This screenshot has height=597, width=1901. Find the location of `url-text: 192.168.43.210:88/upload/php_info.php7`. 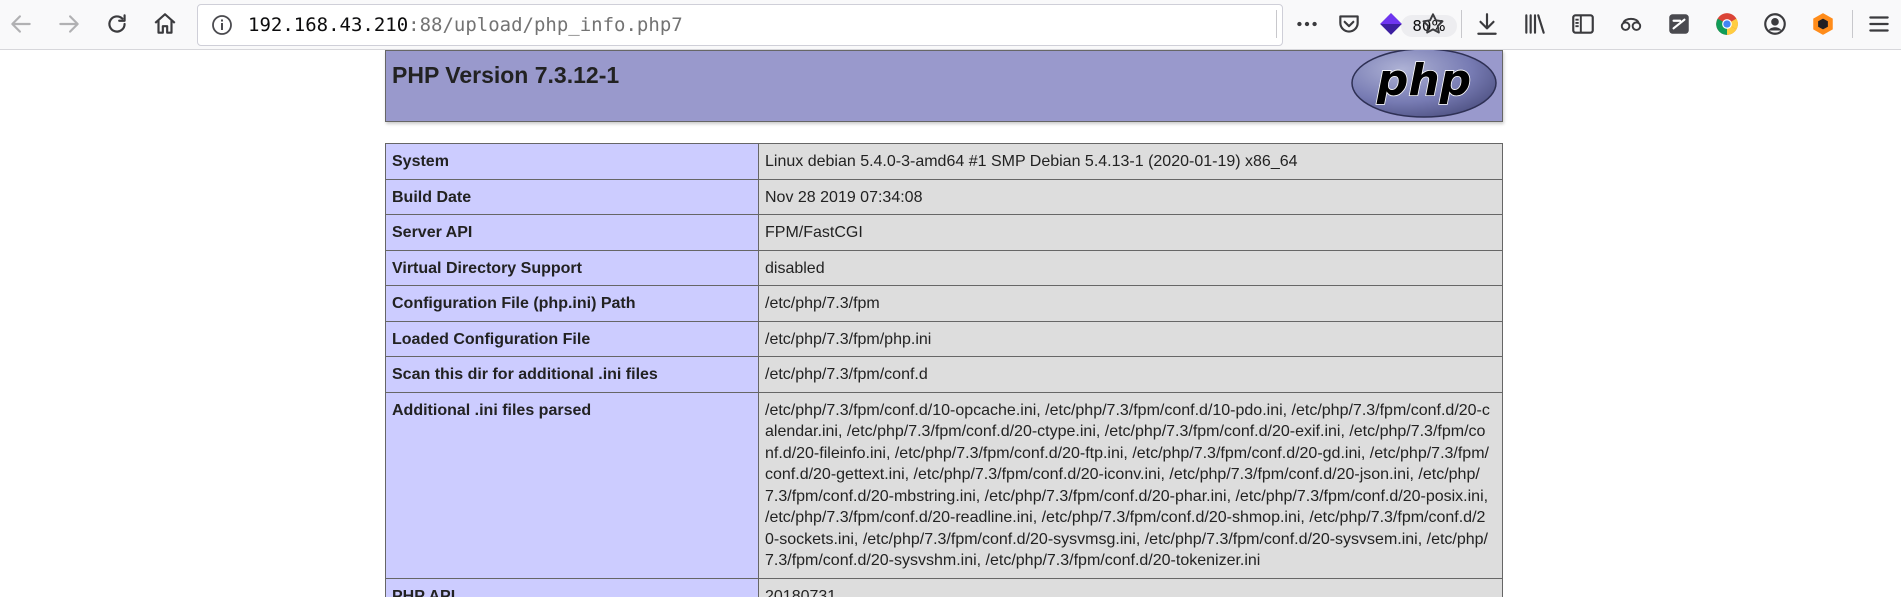

url-text: 192.168.43.210:88/upload/php_info.php7 is located at coordinates (465, 25).